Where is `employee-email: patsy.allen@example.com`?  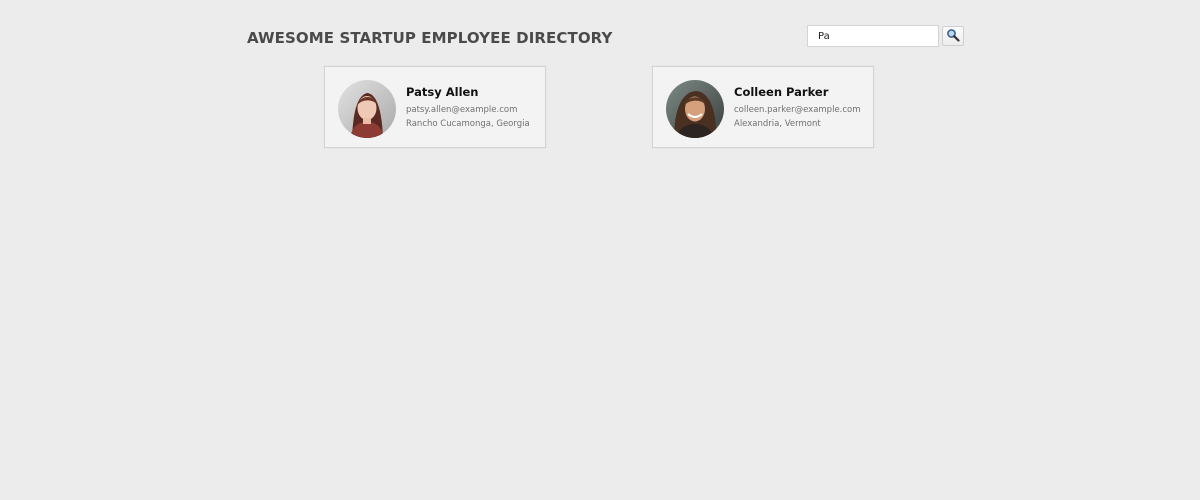 employee-email: patsy.allen@example.com is located at coordinates (462, 110).